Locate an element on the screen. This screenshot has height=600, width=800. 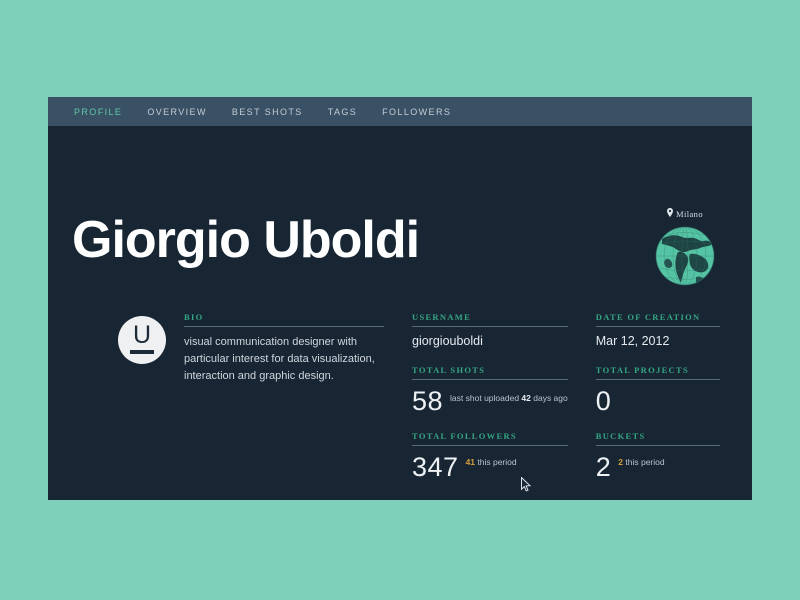
total-shots-row: 58 last shot uploaded 42 days ago is located at coordinates (490, 401).